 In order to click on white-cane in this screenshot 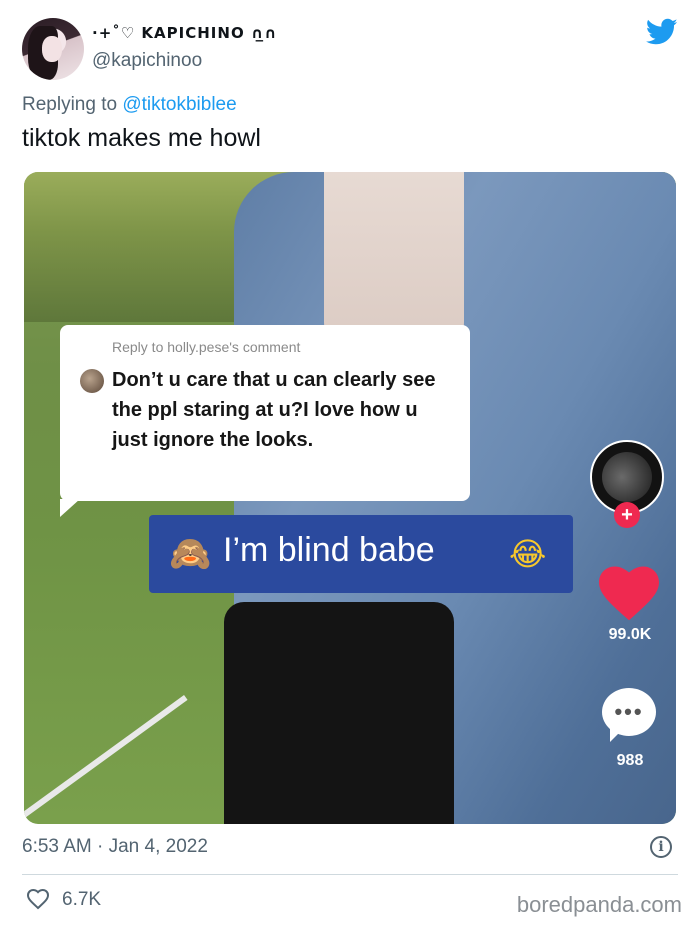, I will do `click(106, 756)`.